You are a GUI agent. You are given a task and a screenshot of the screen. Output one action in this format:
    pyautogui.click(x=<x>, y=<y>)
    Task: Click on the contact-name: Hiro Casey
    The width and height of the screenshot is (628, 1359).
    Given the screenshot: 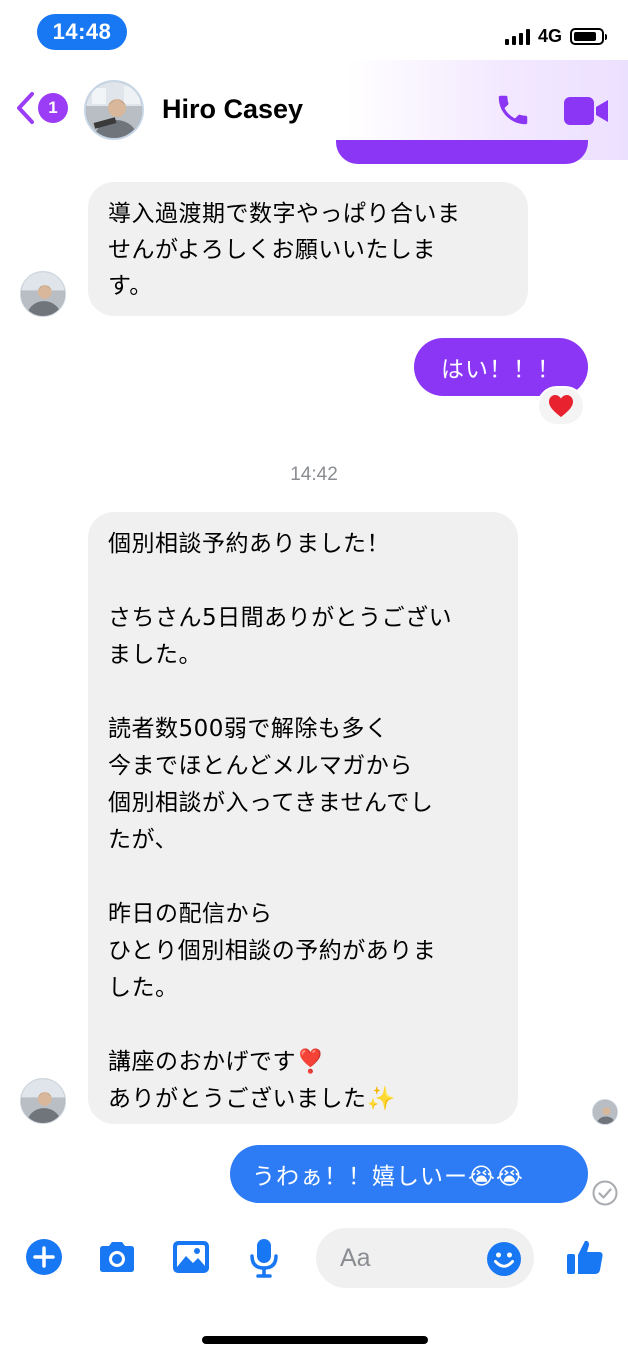 What is the action you would take?
    pyautogui.click(x=232, y=109)
    